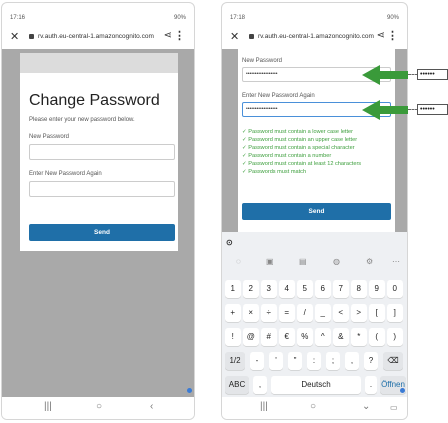 The width and height of the screenshot is (448, 423). What do you see at coordinates (369, 261) in the screenshot?
I see `settings-icon: ⚙` at bounding box center [369, 261].